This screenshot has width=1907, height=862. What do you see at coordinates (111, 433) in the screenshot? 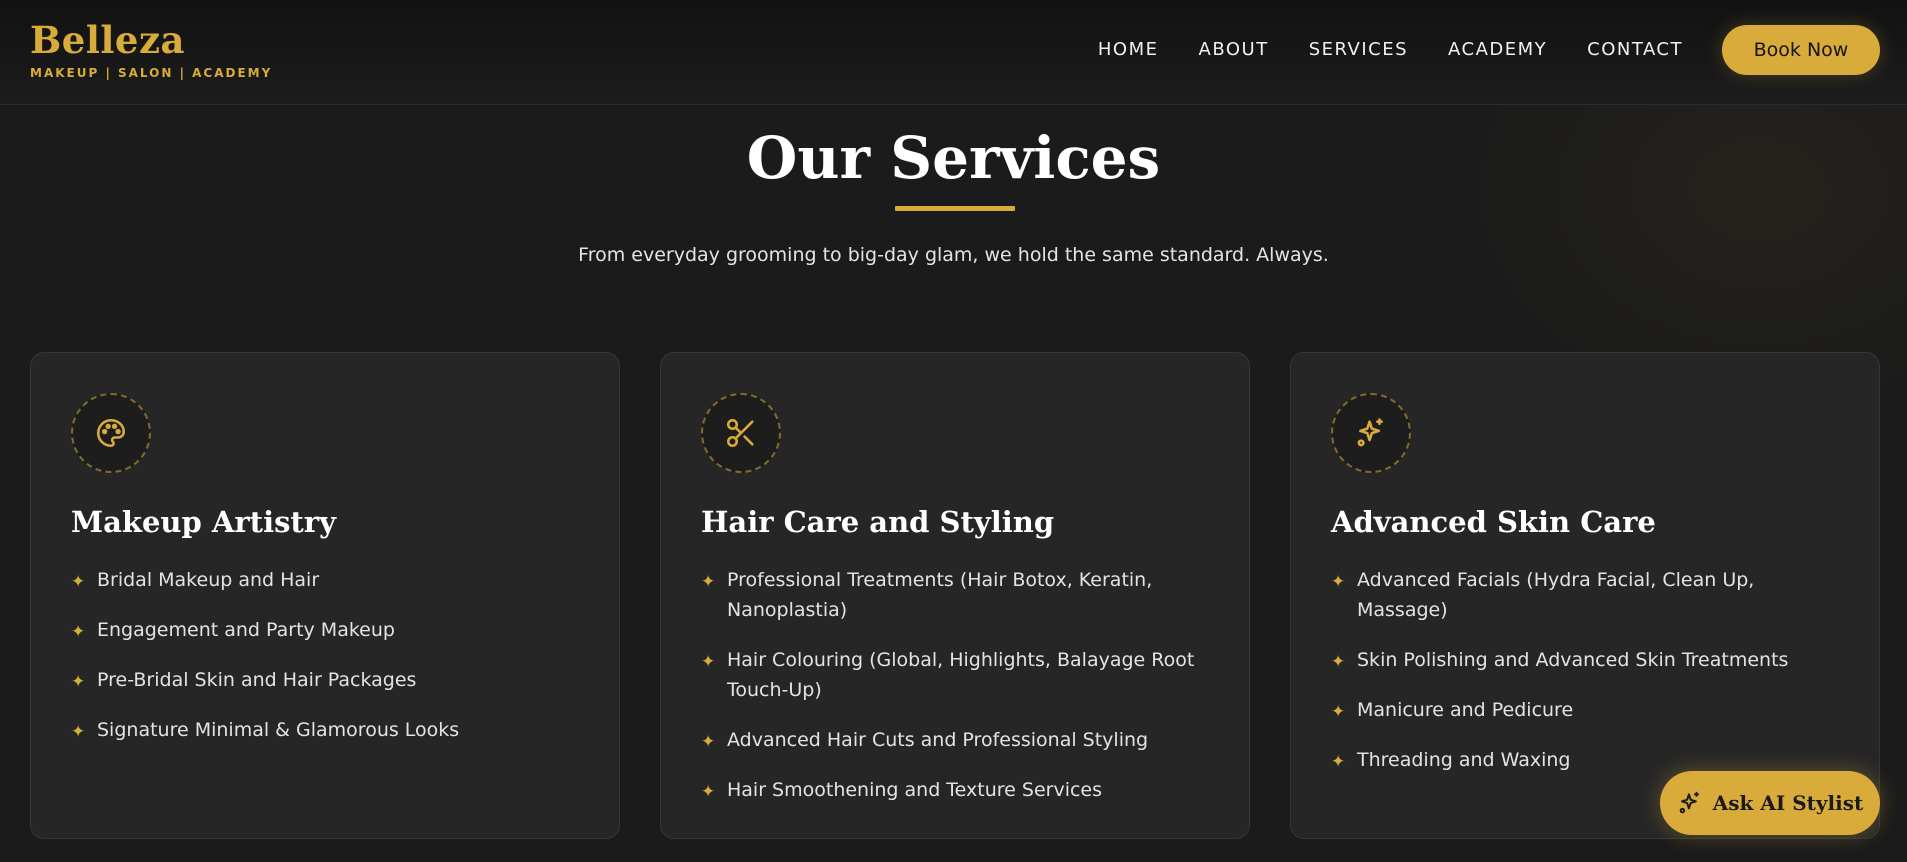
I see `palette-icon` at bounding box center [111, 433].